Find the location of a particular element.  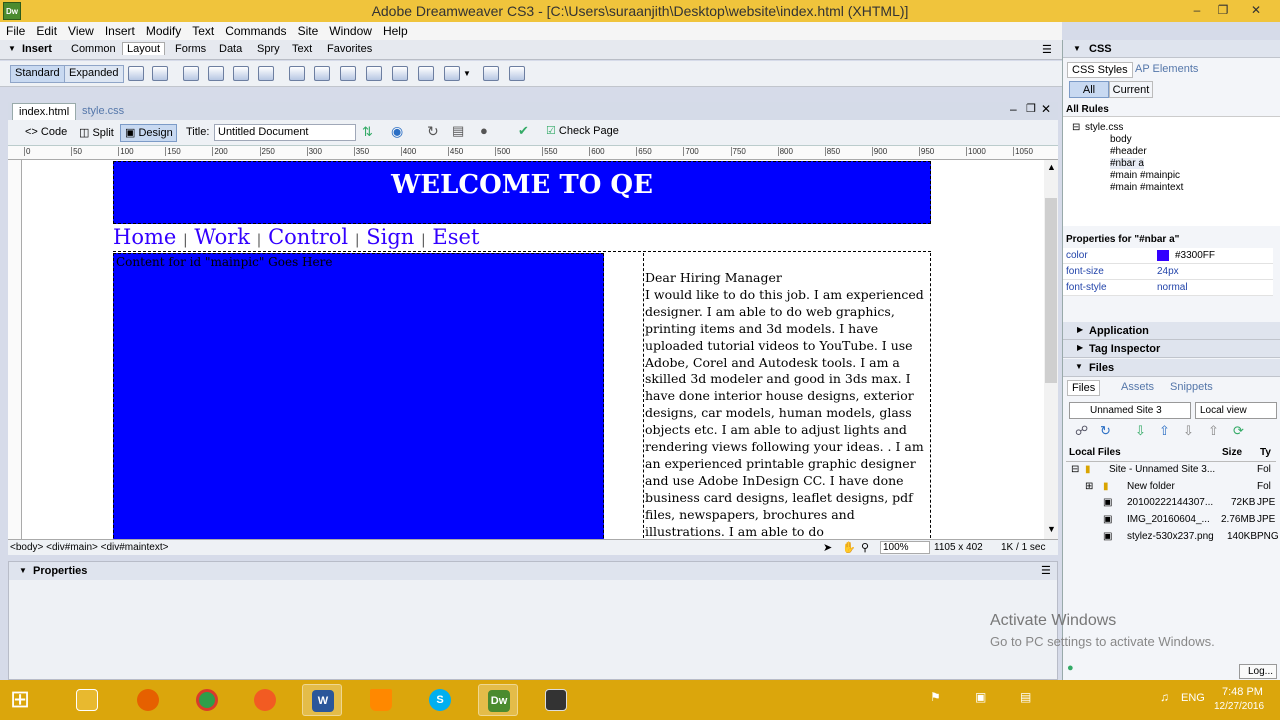

nav-link-home: Home is located at coordinates (144, 237).